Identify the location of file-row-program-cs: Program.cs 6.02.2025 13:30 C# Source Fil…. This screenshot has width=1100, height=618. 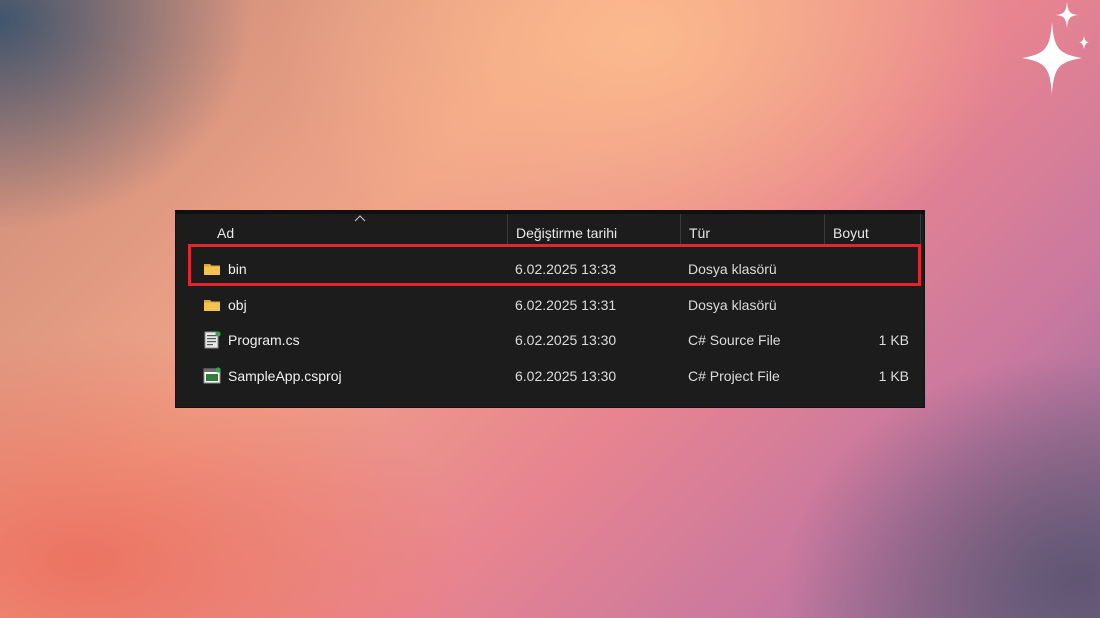
(554, 340).